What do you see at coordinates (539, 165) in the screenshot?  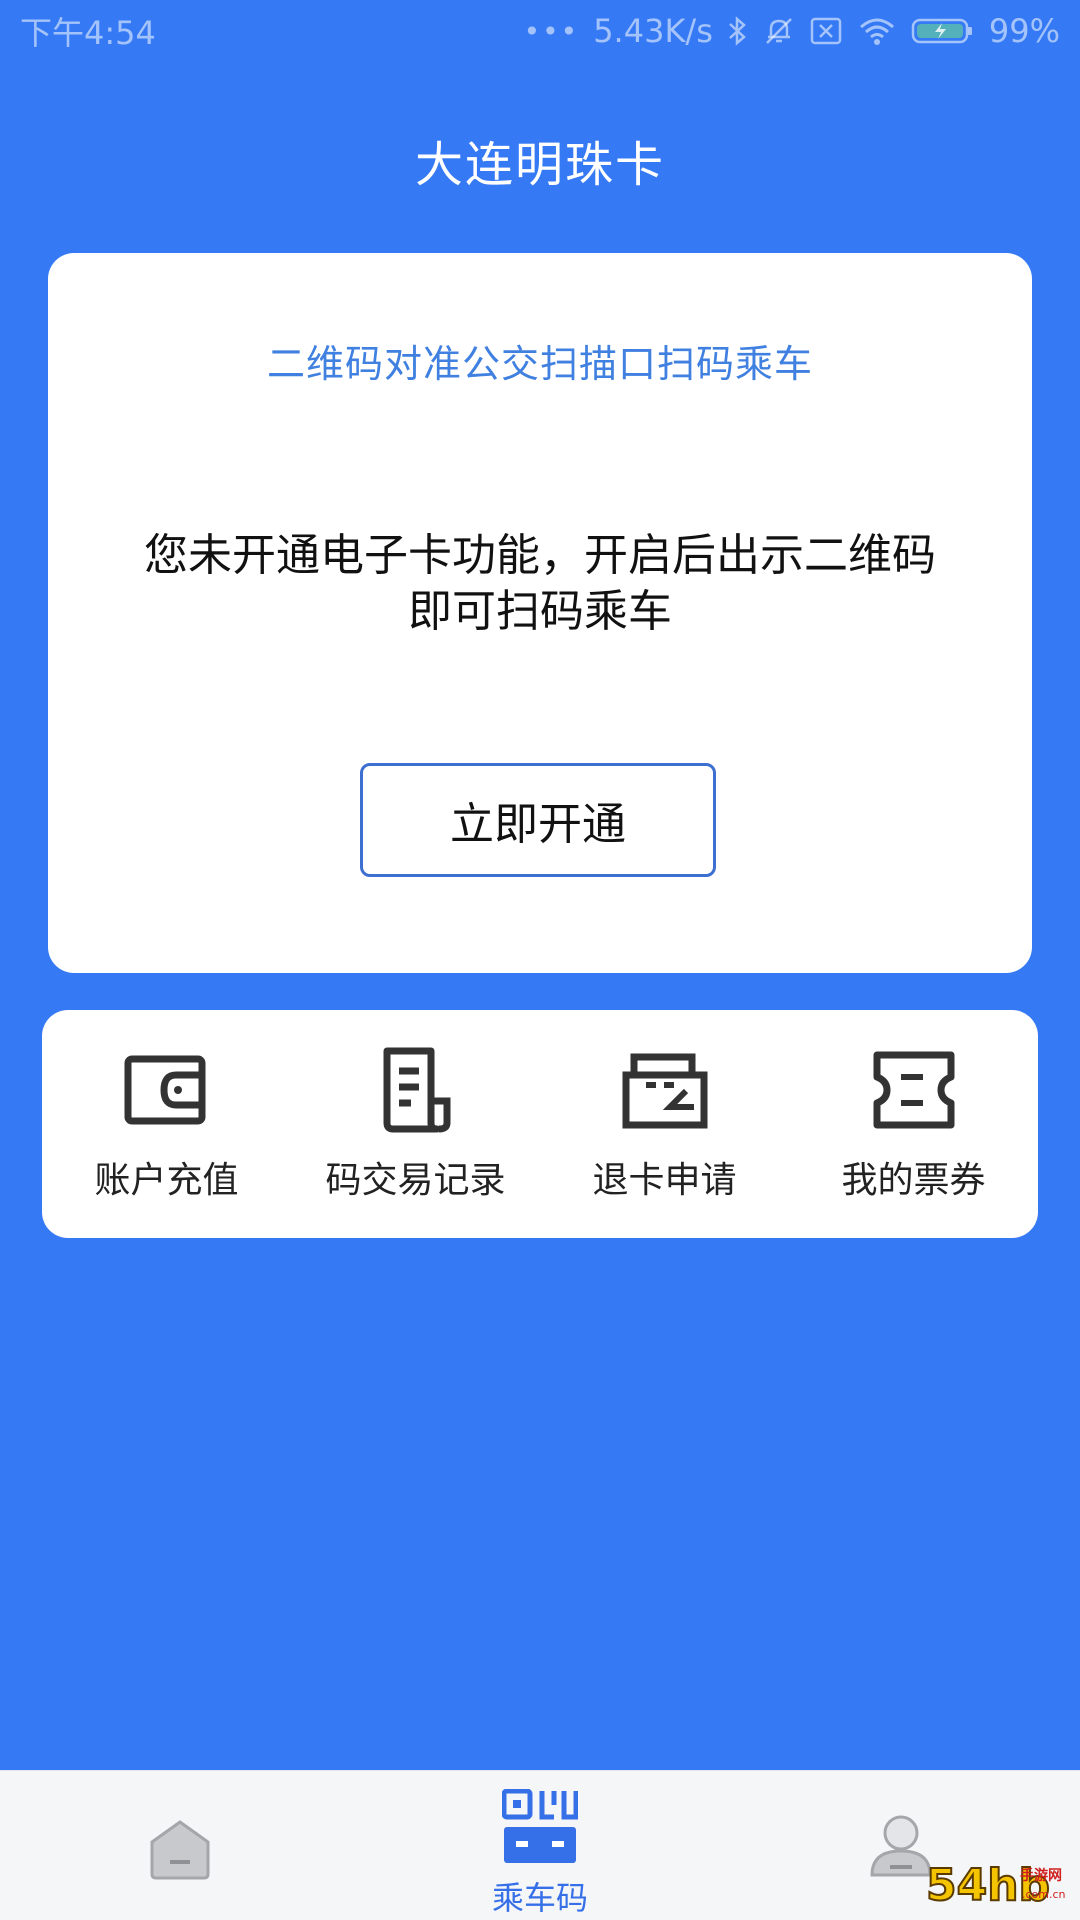 I see `page-title: 大连明珠卡` at bounding box center [539, 165].